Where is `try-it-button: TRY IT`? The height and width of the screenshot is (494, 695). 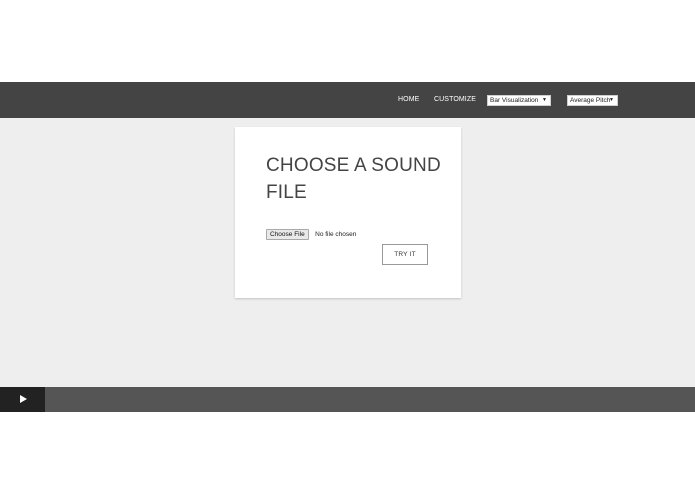
try-it-button: TRY IT is located at coordinates (405, 254).